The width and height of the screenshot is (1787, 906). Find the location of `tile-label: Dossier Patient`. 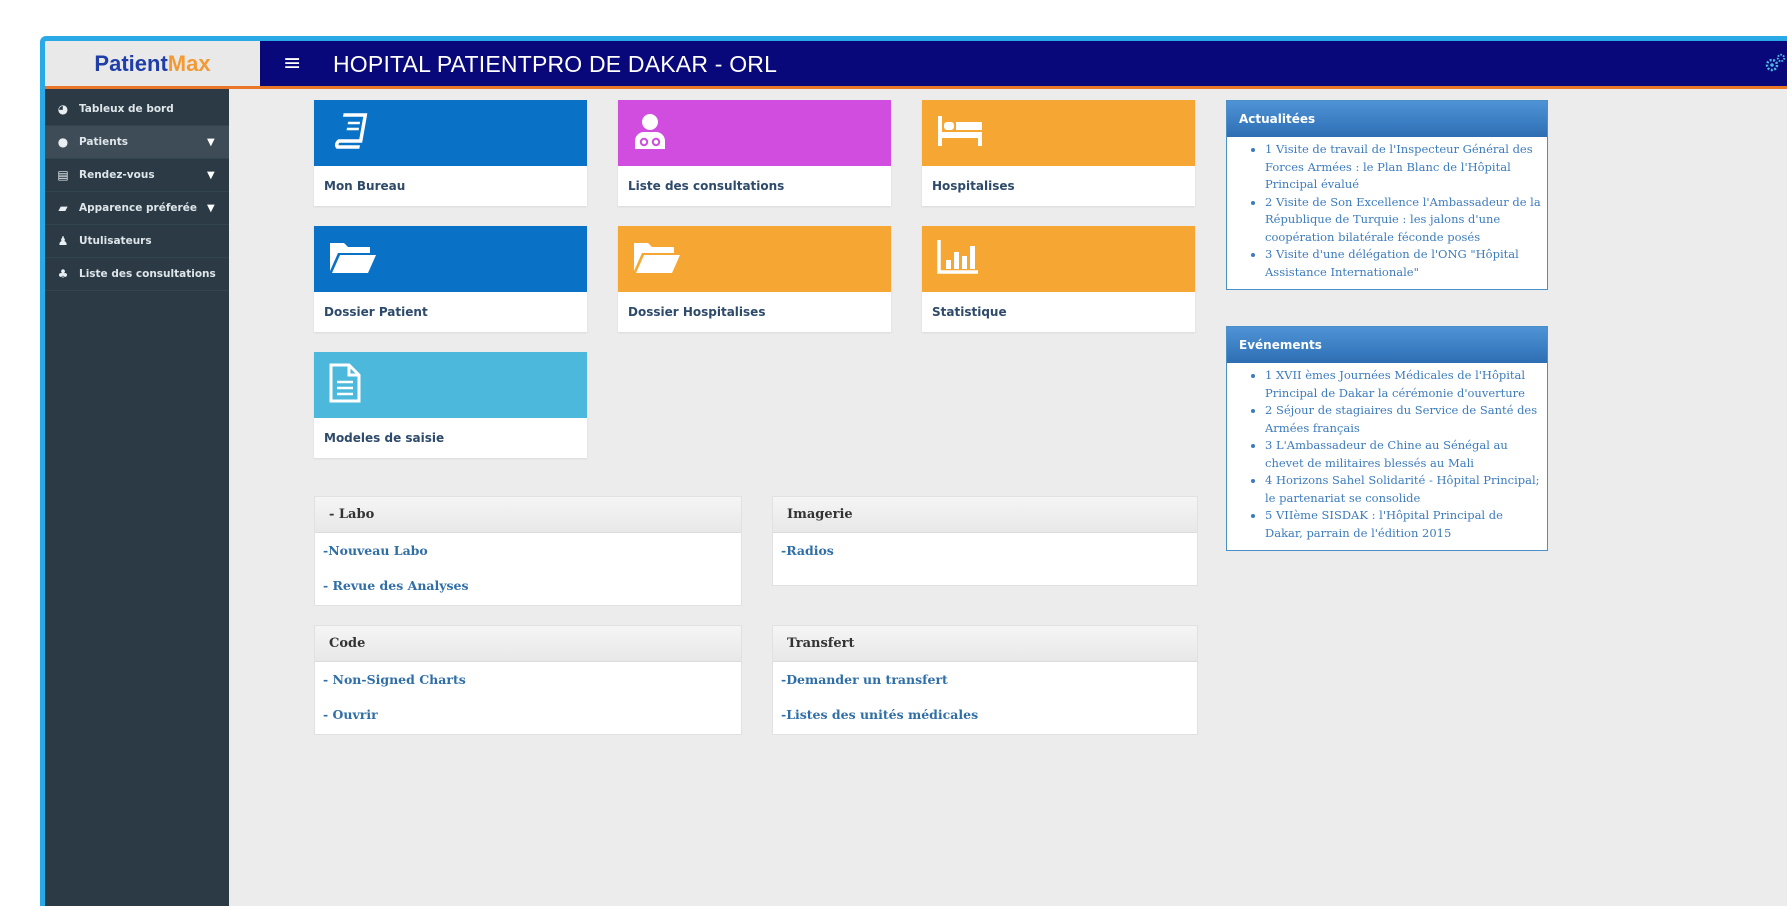

tile-label: Dossier Patient is located at coordinates (376, 312).